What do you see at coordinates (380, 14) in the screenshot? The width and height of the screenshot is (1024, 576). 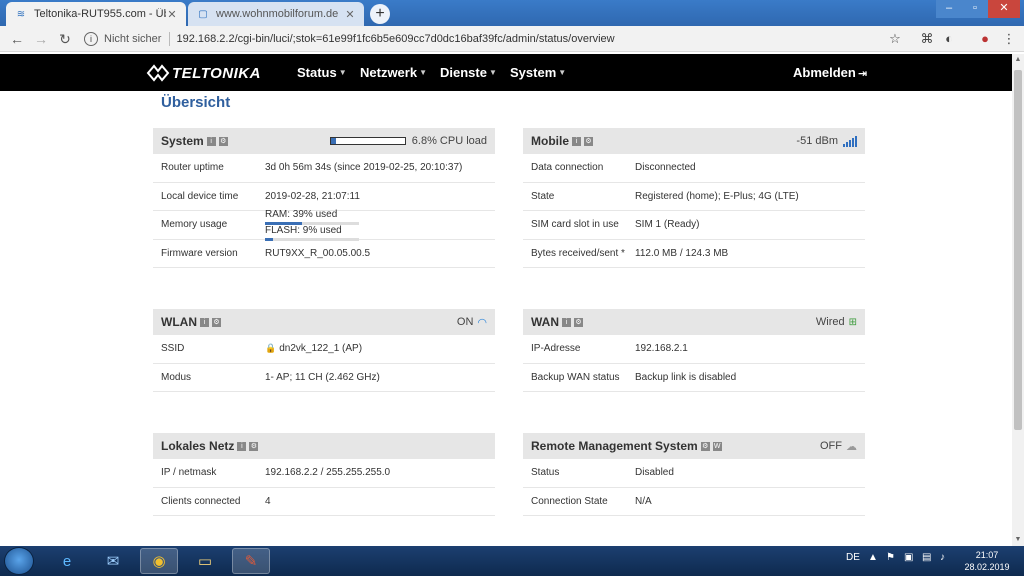 I see `new-tab-button: +` at bounding box center [380, 14].